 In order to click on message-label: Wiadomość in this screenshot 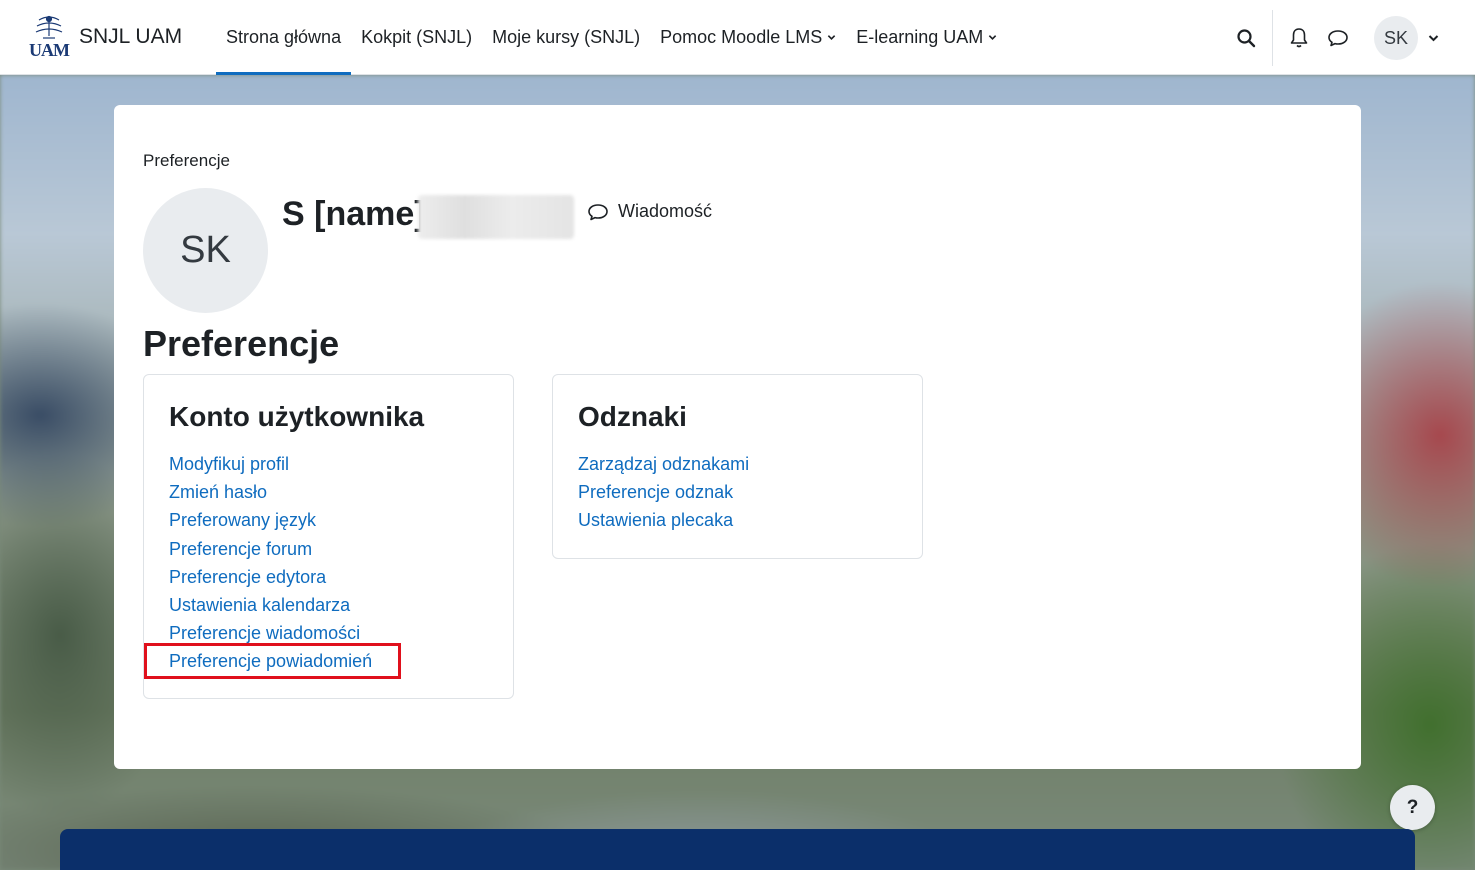, I will do `click(665, 211)`.